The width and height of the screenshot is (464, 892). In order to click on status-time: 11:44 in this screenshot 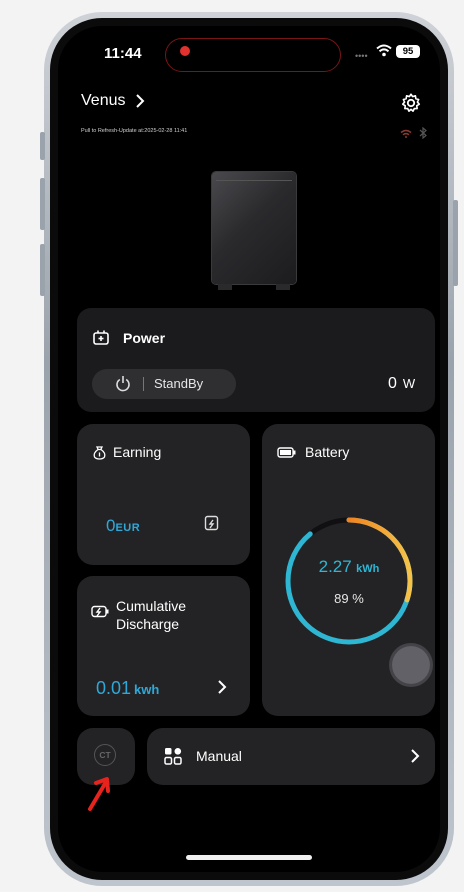, I will do `click(123, 53)`.